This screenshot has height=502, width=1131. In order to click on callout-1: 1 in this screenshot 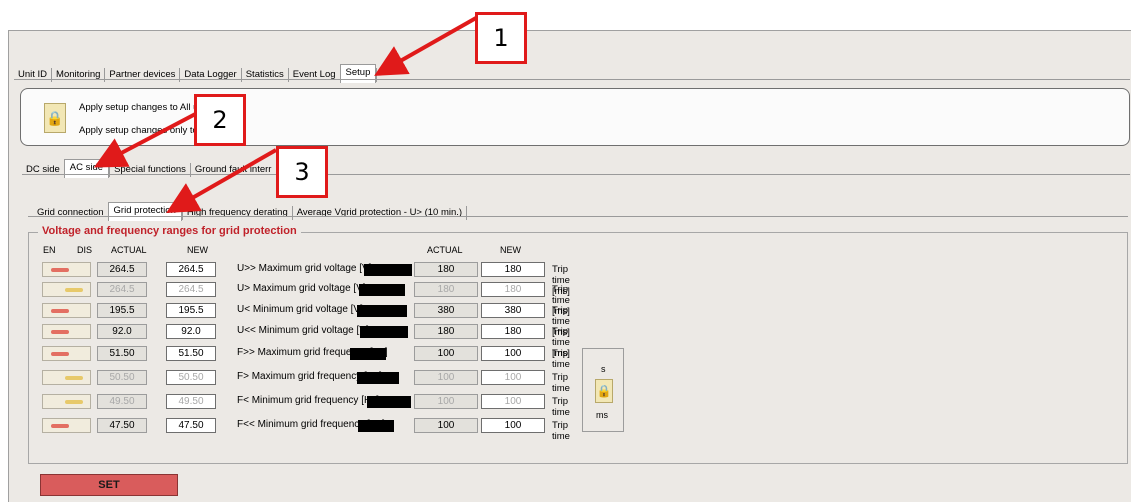, I will do `click(501, 38)`.